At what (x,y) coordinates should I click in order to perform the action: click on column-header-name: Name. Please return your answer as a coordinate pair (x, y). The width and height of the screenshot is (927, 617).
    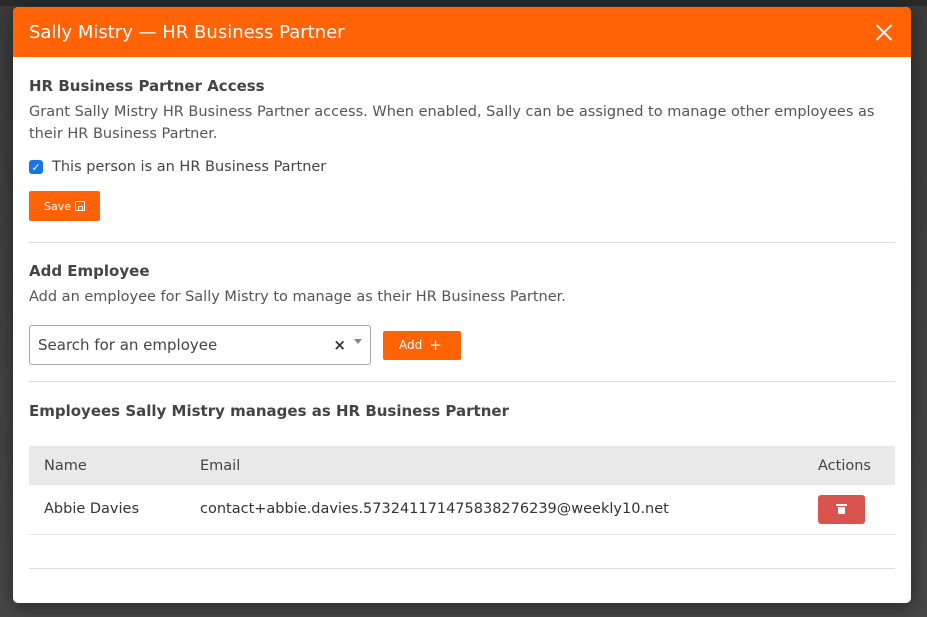
    Looking at the image, I should click on (107, 465).